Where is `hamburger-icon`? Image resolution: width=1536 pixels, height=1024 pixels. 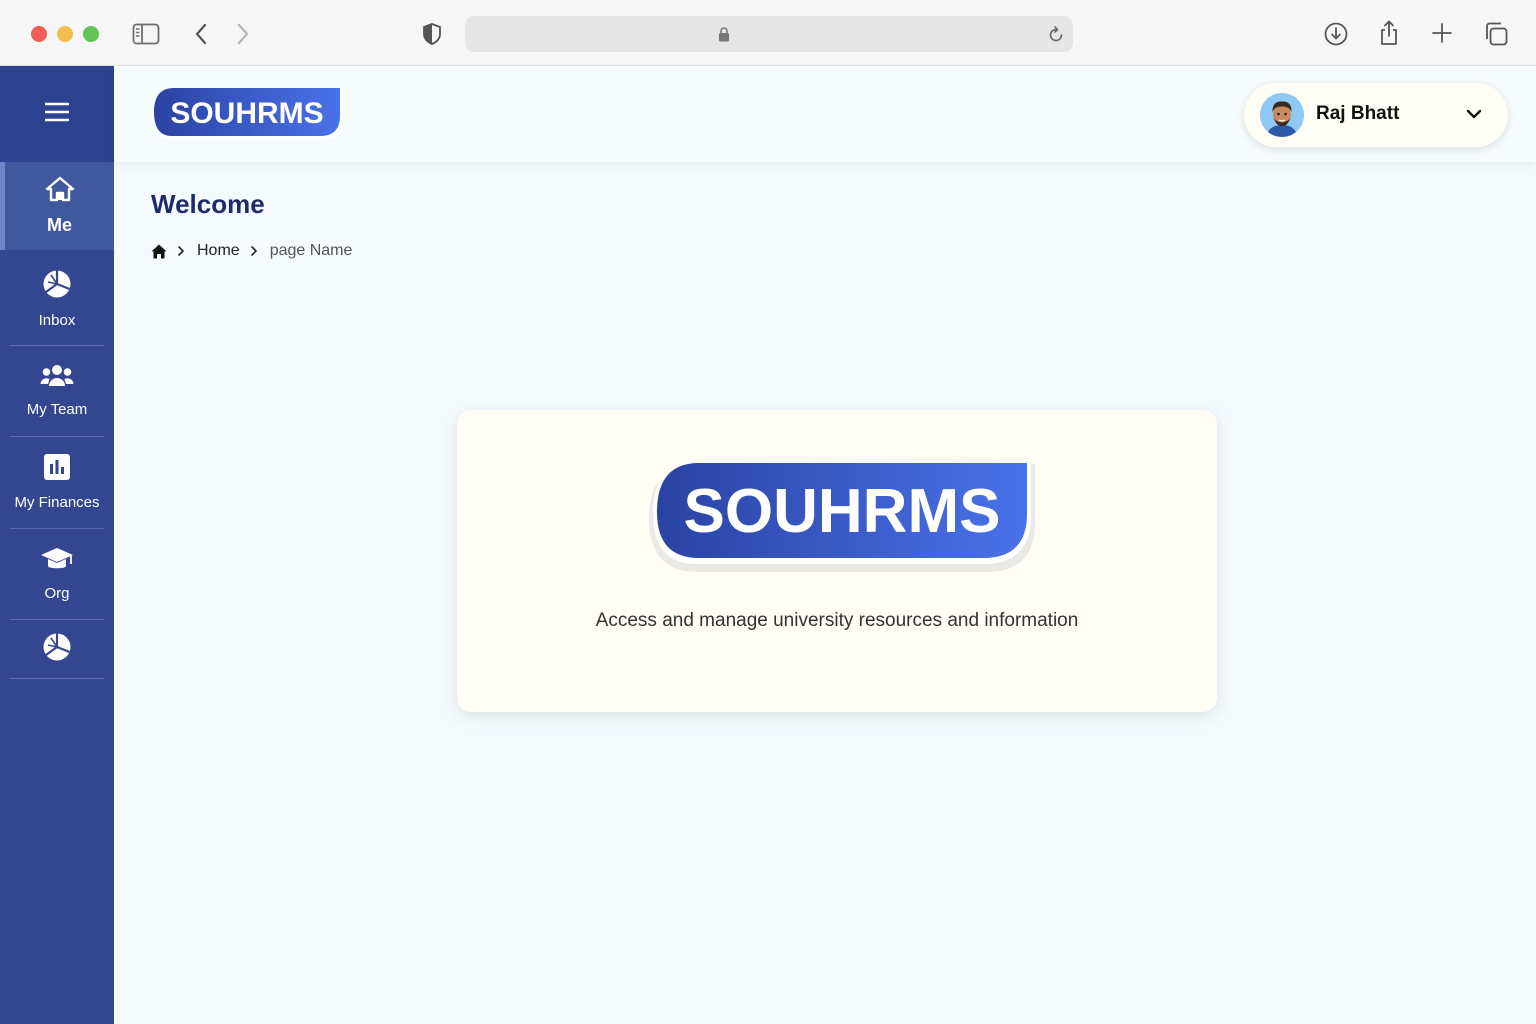
hamburger-icon is located at coordinates (57, 114).